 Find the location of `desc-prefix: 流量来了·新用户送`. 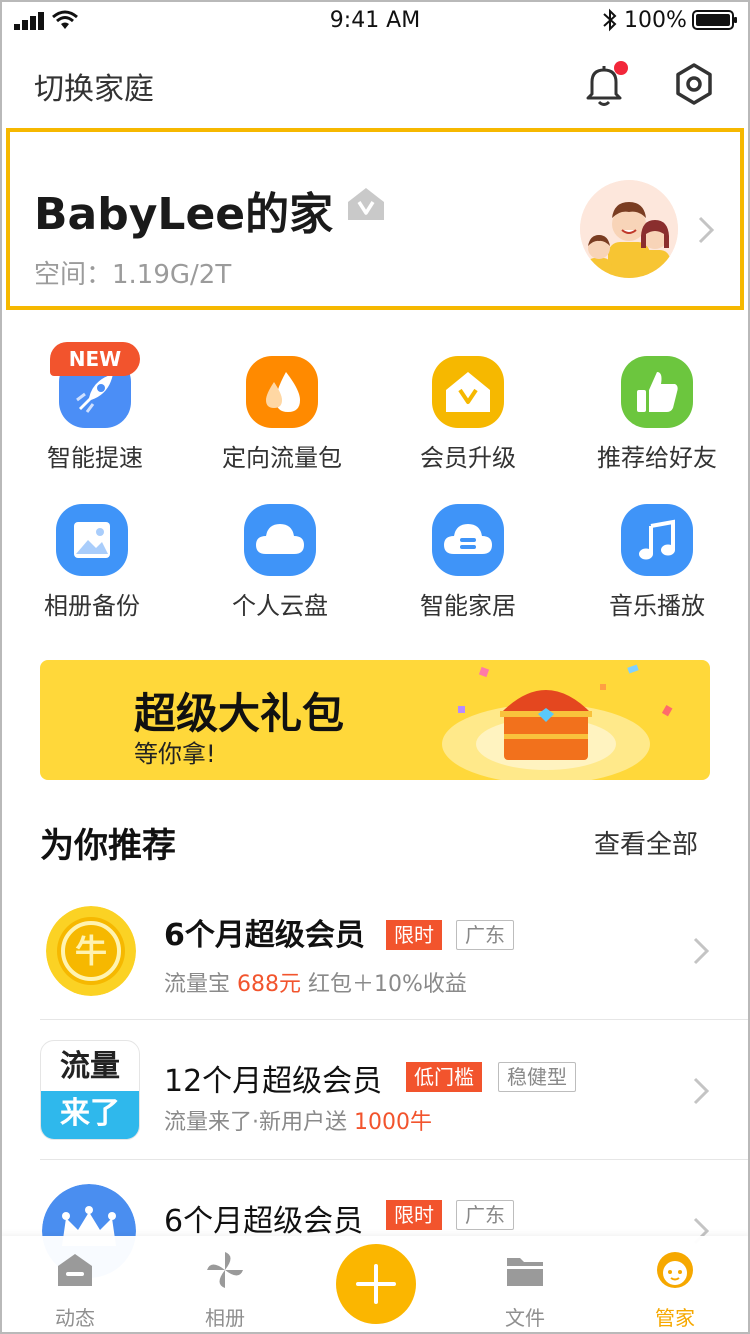

desc-prefix: 流量来了·新用户送 is located at coordinates (259, 1122).